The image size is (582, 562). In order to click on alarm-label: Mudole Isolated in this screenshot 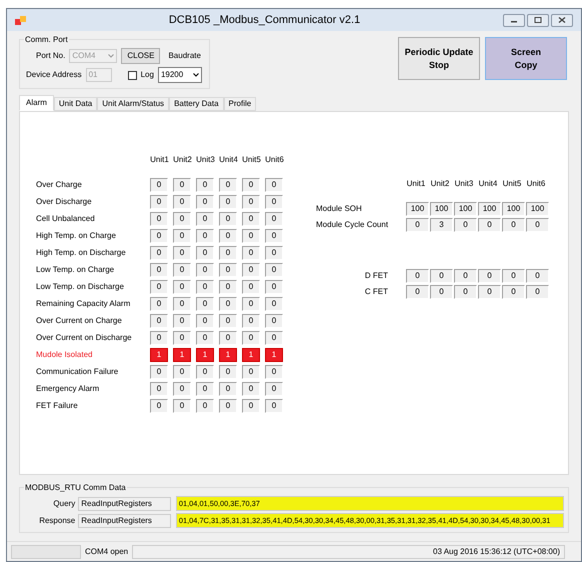, I will do `click(65, 355)`.